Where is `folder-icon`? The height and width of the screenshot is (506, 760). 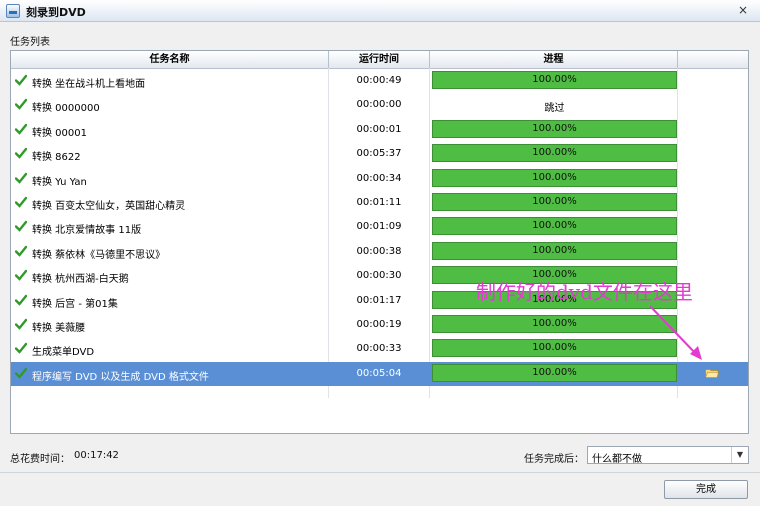
folder-icon is located at coordinates (712, 373).